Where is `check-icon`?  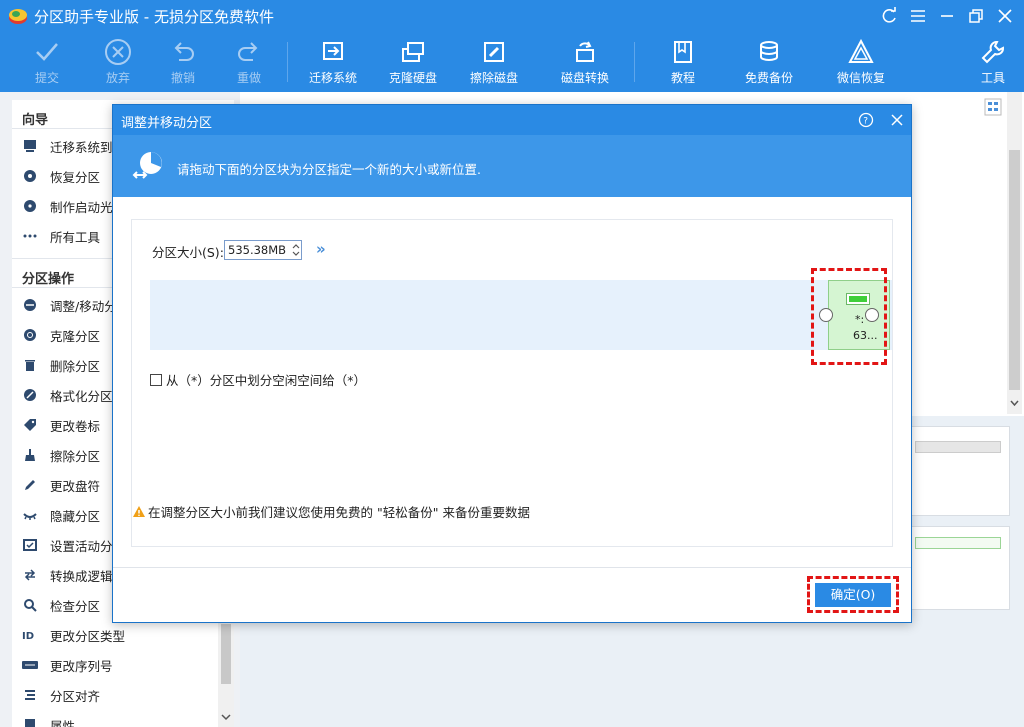
check-icon is located at coordinates (47, 52).